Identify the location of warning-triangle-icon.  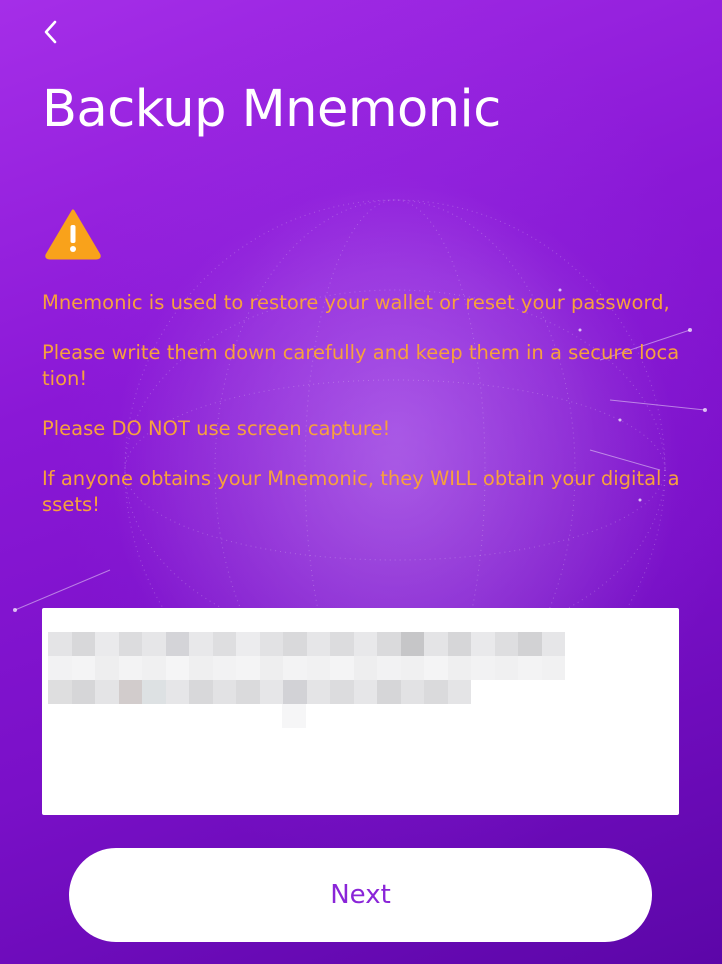
(73, 234).